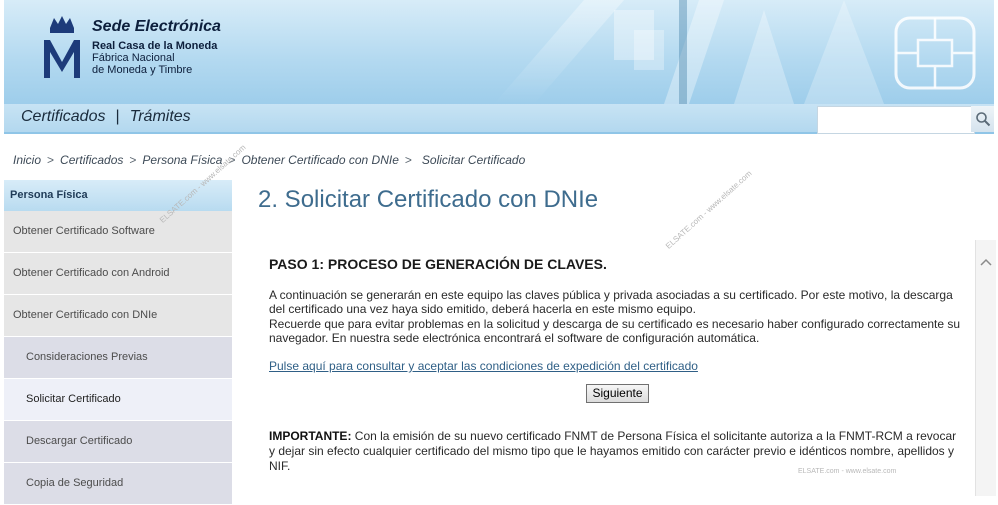 The width and height of the screenshot is (998, 505). Describe the element at coordinates (428, 199) in the screenshot. I see `page-title: 2. Solicitar Certificado con DNIe` at that location.